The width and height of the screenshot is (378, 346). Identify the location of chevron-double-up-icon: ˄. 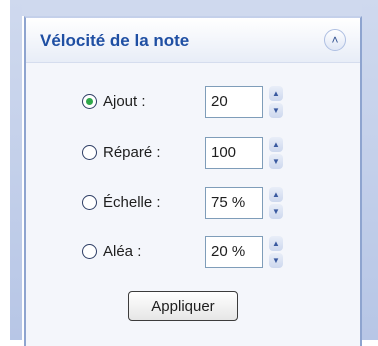
(335, 40).